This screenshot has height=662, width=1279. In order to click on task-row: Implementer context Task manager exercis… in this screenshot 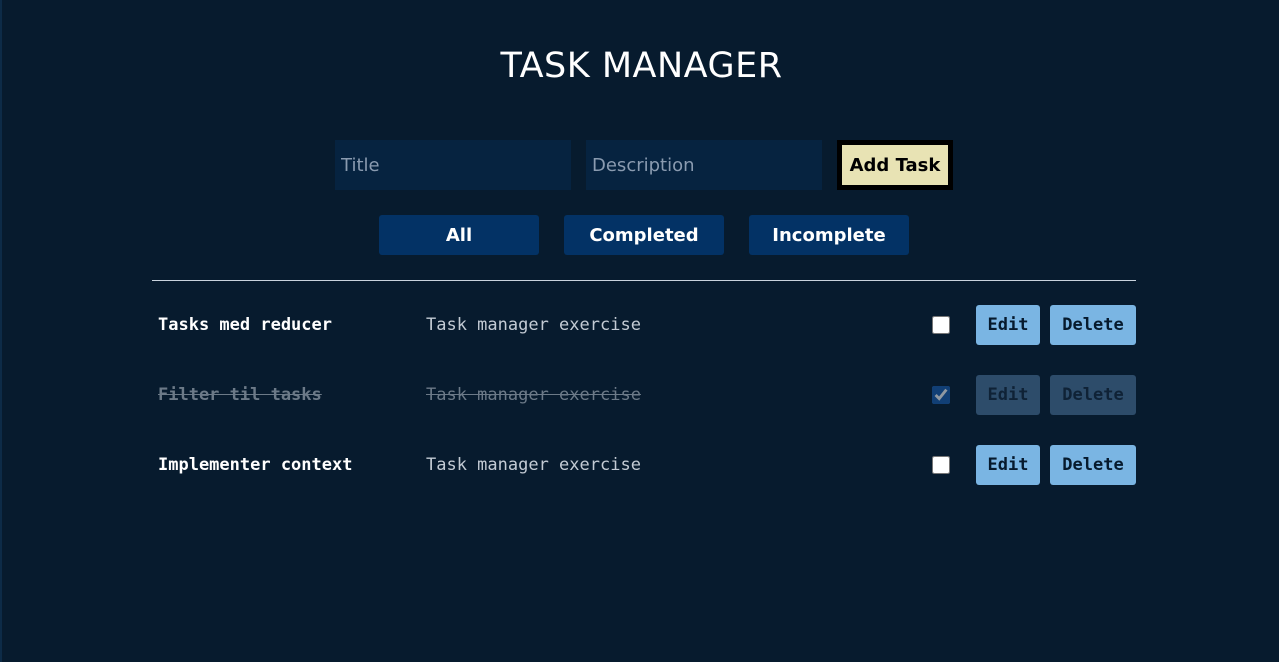, I will do `click(644, 465)`.